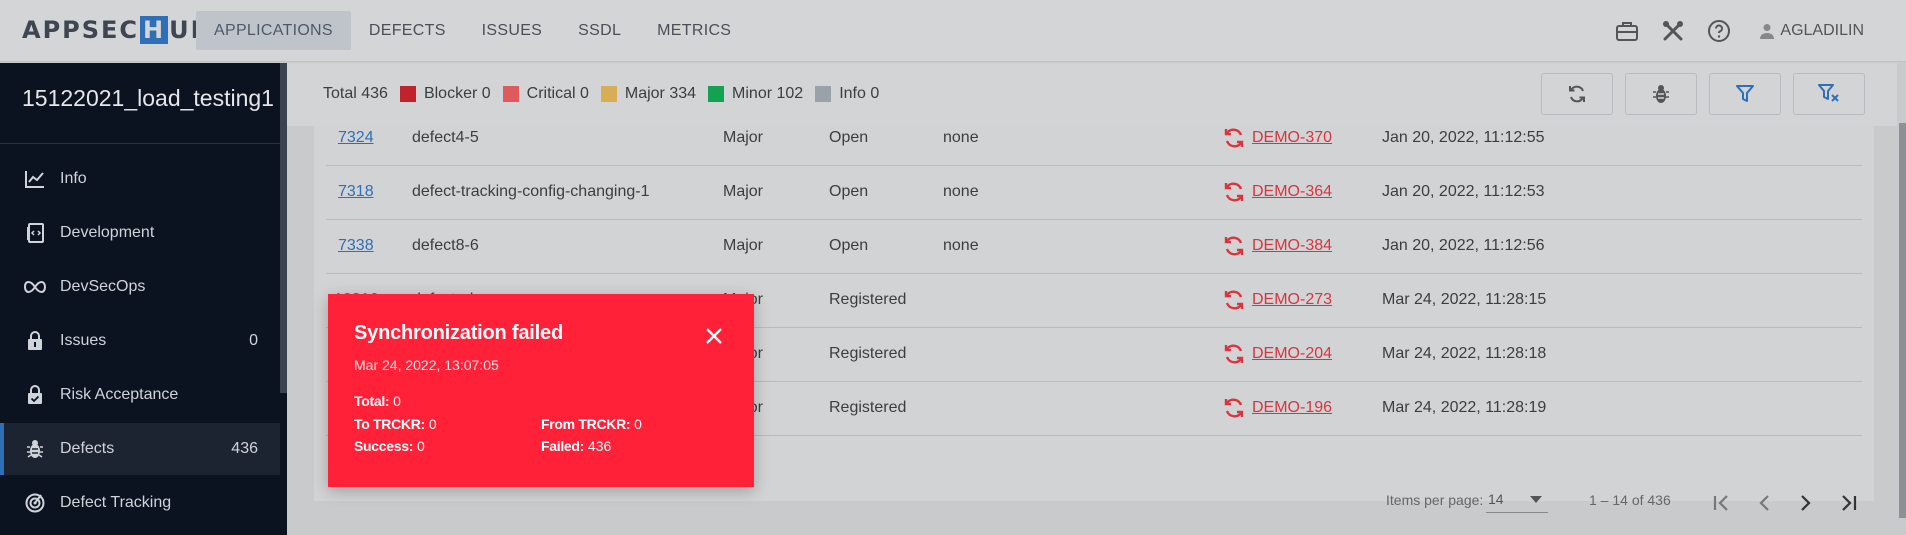 This screenshot has height=535, width=1906. I want to click on defect-name: defect4-5, so click(445, 137).